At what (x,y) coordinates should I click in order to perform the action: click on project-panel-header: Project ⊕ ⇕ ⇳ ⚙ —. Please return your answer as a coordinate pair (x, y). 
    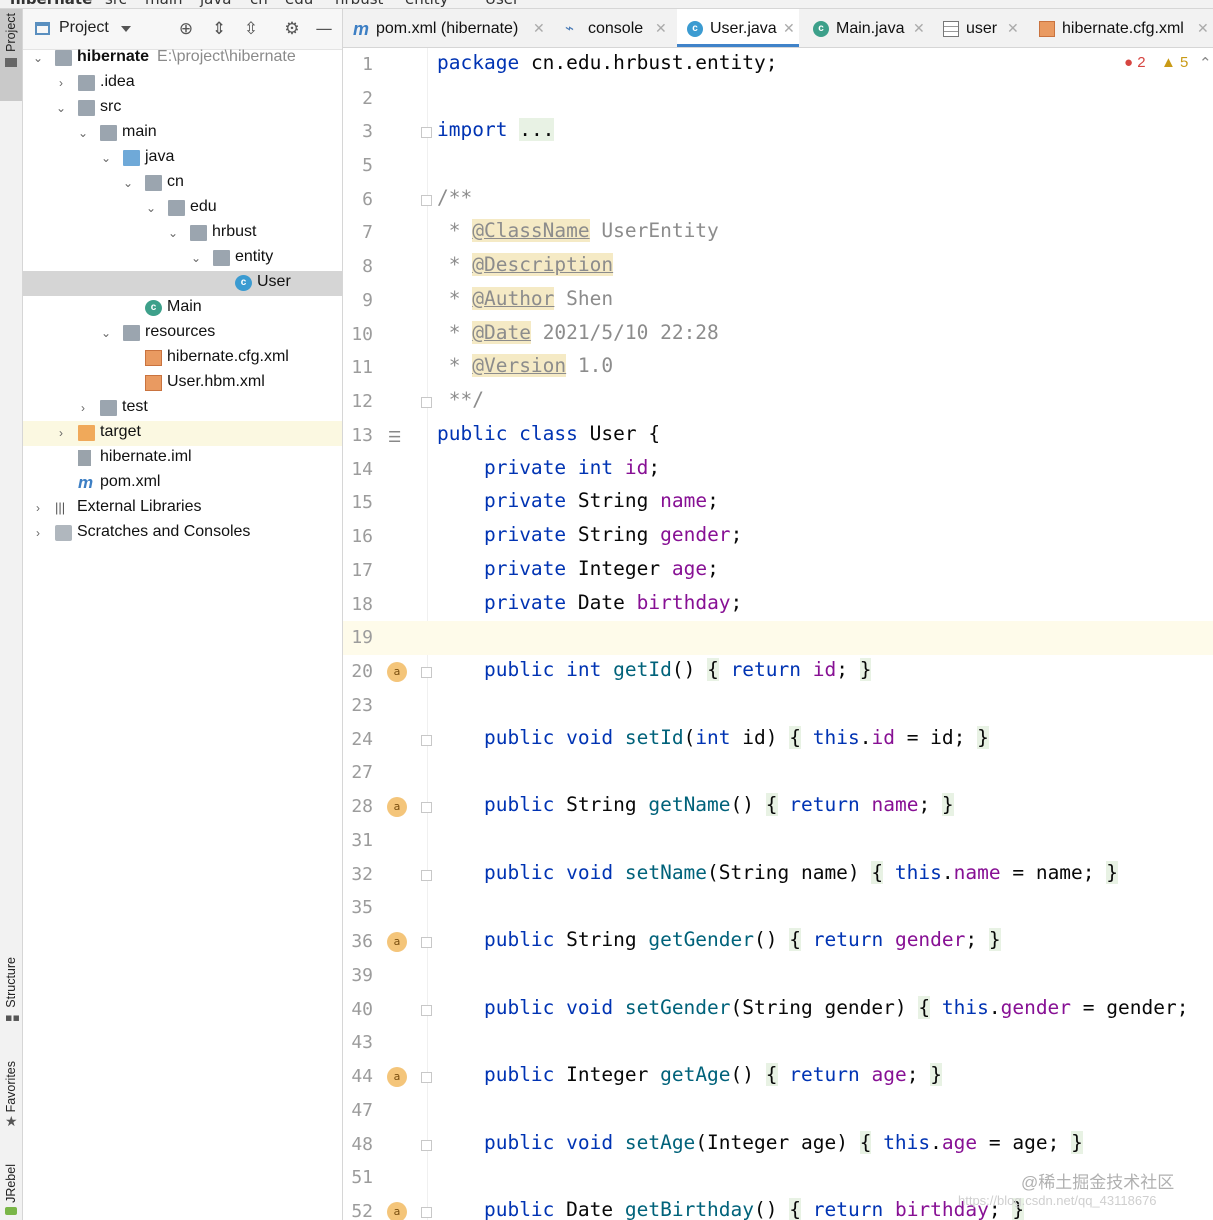
    Looking at the image, I should click on (182, 29).